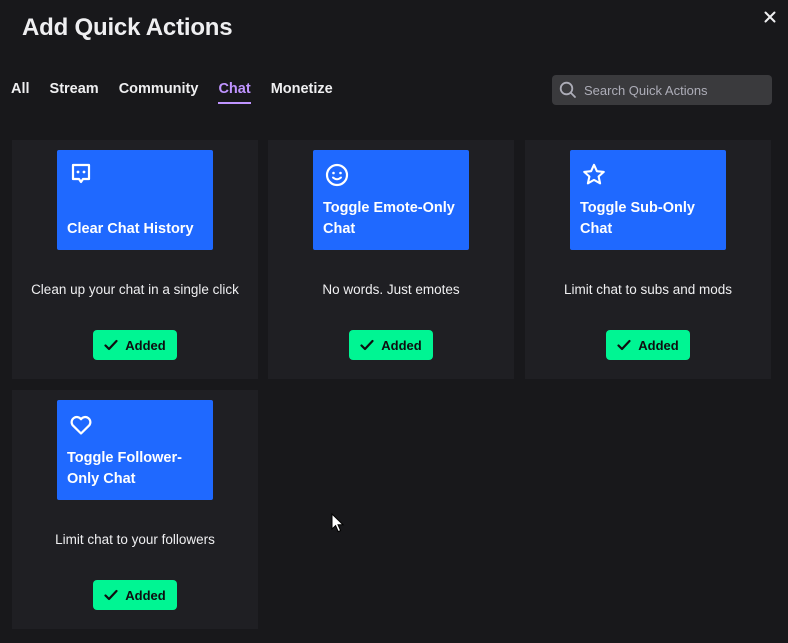 This screenshot has height=643, width=788. What do you see at coordinates (159, 92) in the screenshot?
I see `tab-community: Community` at bounding box center [159, 92].